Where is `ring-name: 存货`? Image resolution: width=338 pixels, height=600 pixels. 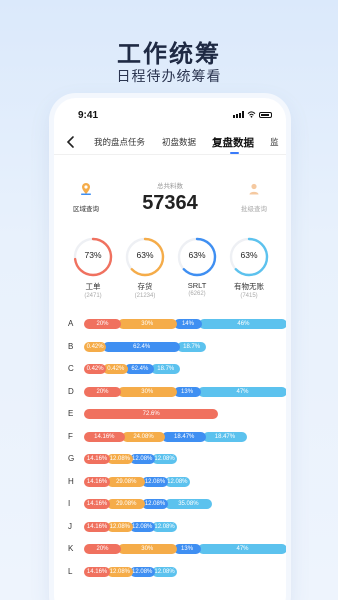 ring-name: 存货 is located at coordinates (145, 286).